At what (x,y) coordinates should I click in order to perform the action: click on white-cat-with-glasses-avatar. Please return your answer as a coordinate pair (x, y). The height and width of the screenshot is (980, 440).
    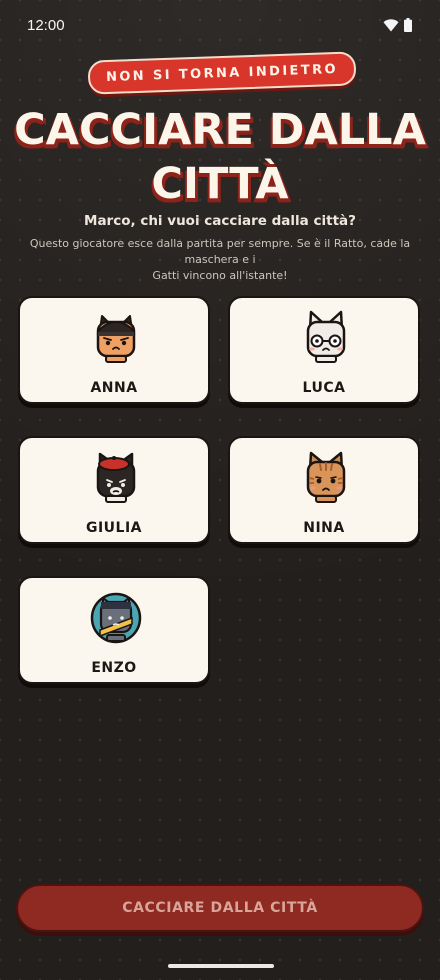
    Looking at the image, I should click on (326, 336).